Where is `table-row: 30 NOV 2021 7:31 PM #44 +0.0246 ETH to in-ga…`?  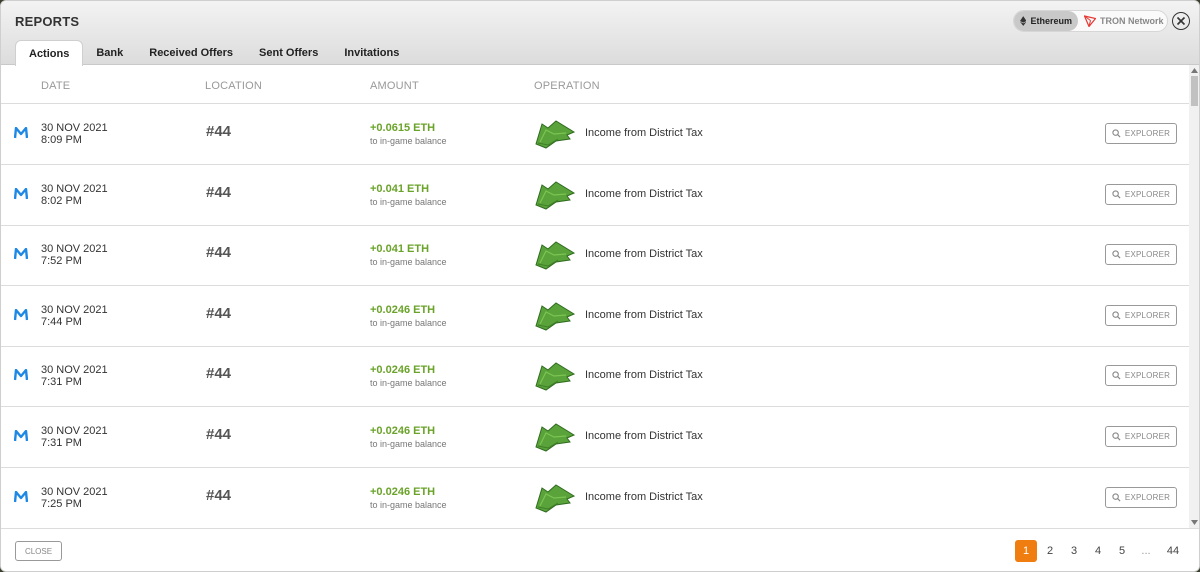 table-row: 30 NOV 2021 7:31 PM #44 +0.0246 ETH to in-ga… is located at coordinates (595, 437).